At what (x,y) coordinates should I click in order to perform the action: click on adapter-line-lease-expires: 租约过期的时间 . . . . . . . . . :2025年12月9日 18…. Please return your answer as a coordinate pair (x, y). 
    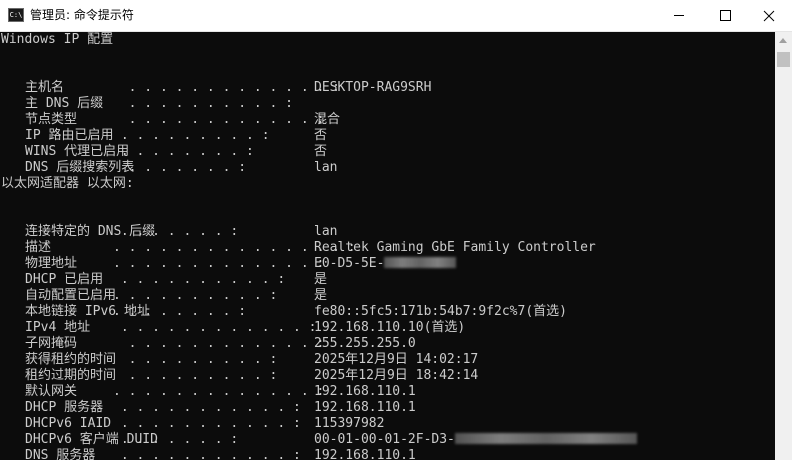
    Looking at the image, I should click on (252, 375).